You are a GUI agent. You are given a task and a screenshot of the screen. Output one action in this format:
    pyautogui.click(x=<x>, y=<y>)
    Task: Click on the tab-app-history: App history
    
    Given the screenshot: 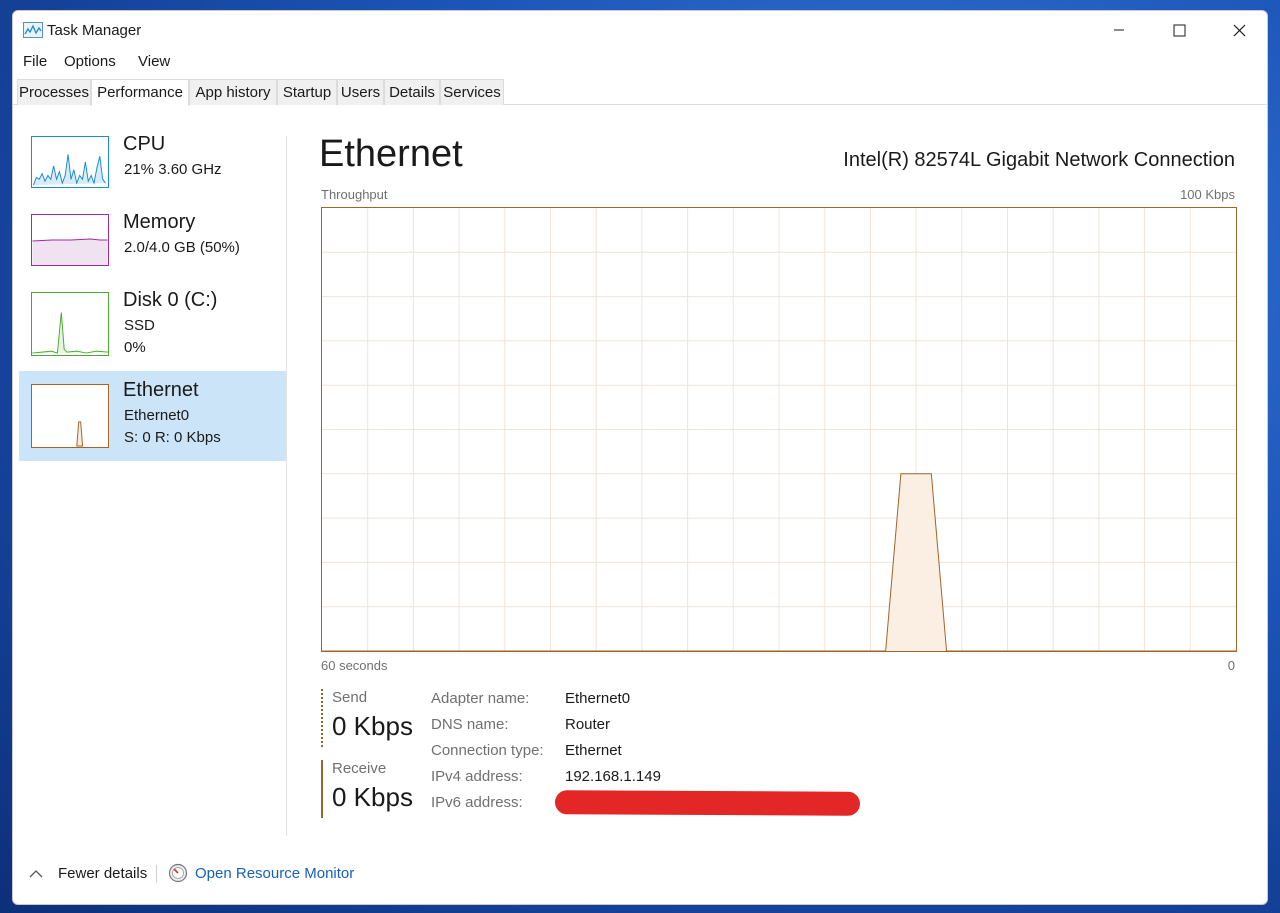 What is the action you would take?
    pyautogui.click(x=233, y=92)
    